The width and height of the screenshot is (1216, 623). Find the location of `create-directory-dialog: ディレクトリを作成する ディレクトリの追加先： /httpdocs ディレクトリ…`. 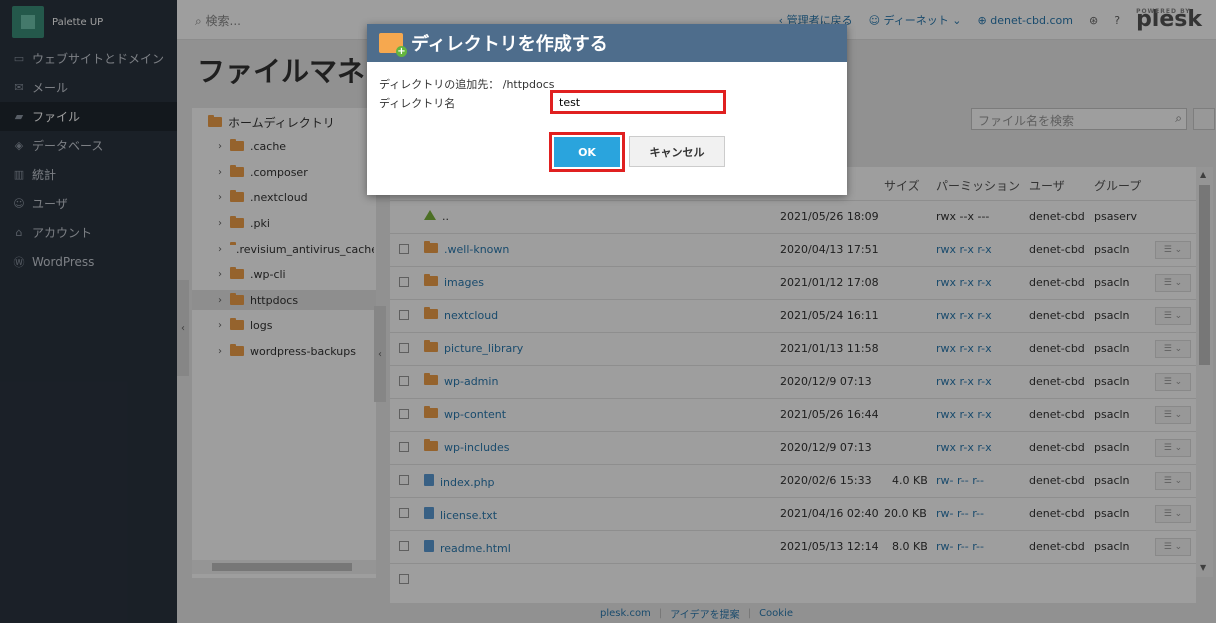

create-directory-dialog: ディレクトリを作成する ディレクトリの追加先： /httpdocs ディレクトリ… is located at coordinates (607, 109).